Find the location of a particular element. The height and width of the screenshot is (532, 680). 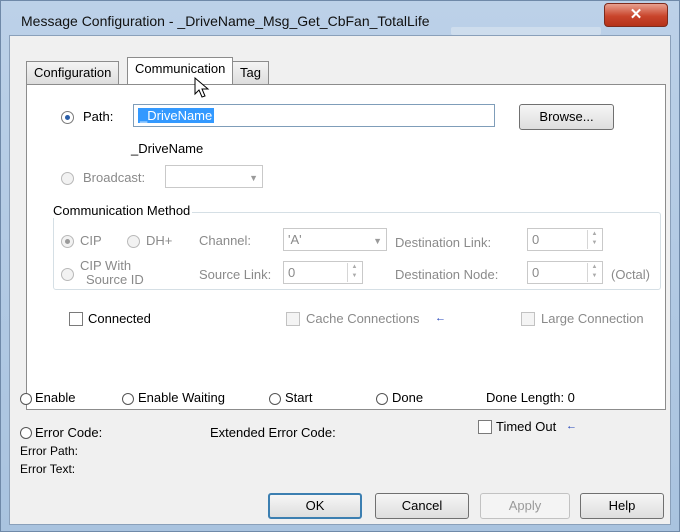

communication-method-label: Communication Method is located at coordinates (122, 210).